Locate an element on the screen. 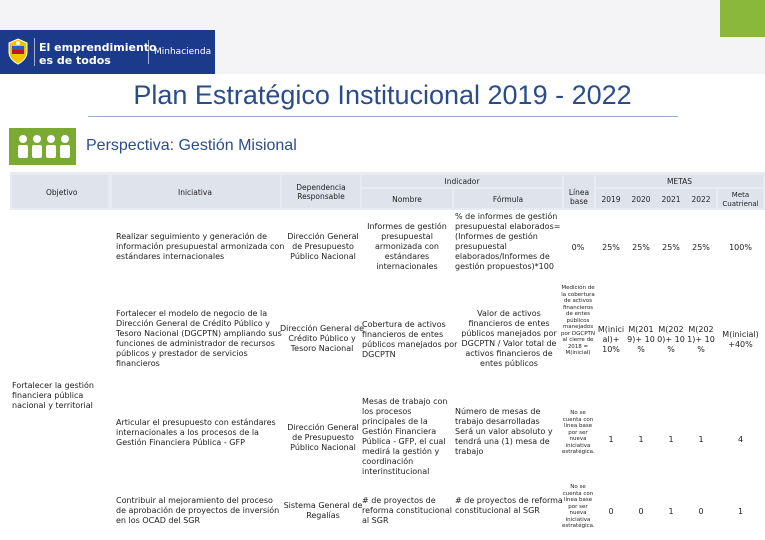  row1-meta-2022: 25% is located at coordinates (701, 247).